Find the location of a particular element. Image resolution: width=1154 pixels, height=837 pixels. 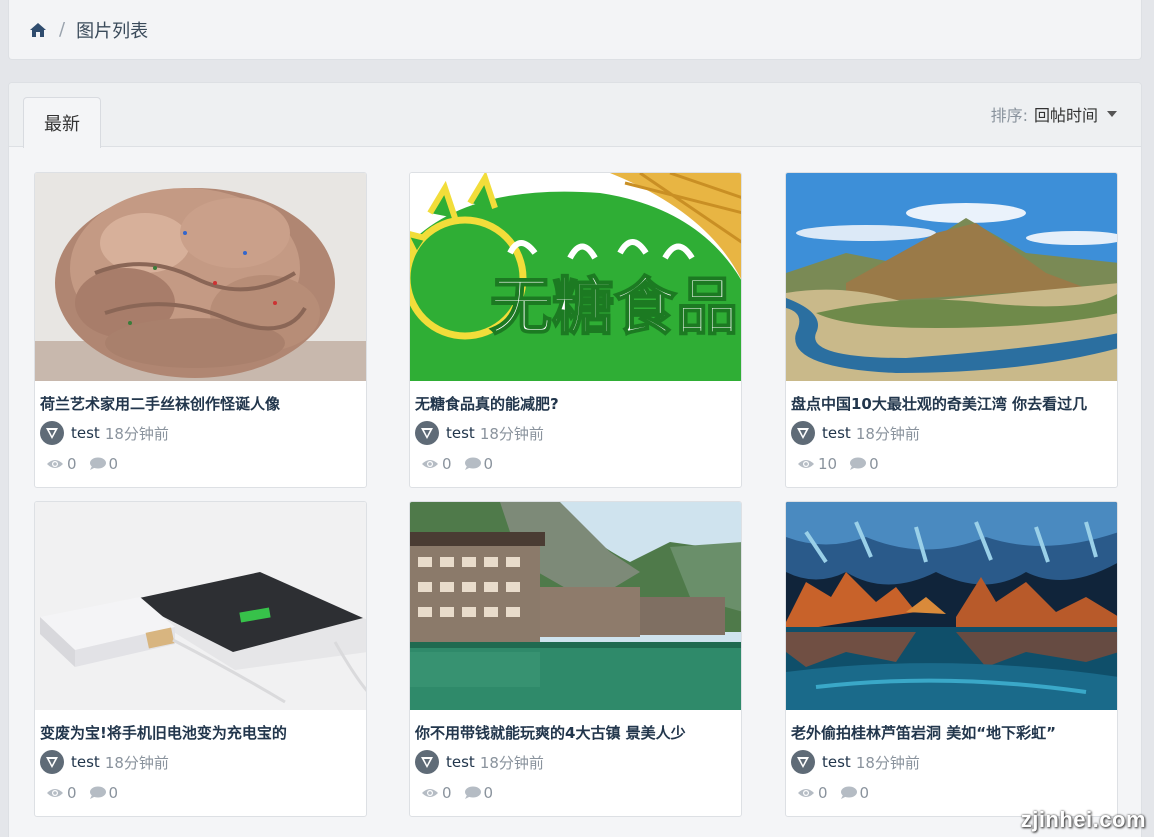

card-title: 无糖食品真的能减肥? is located at coordinates (487, 403).